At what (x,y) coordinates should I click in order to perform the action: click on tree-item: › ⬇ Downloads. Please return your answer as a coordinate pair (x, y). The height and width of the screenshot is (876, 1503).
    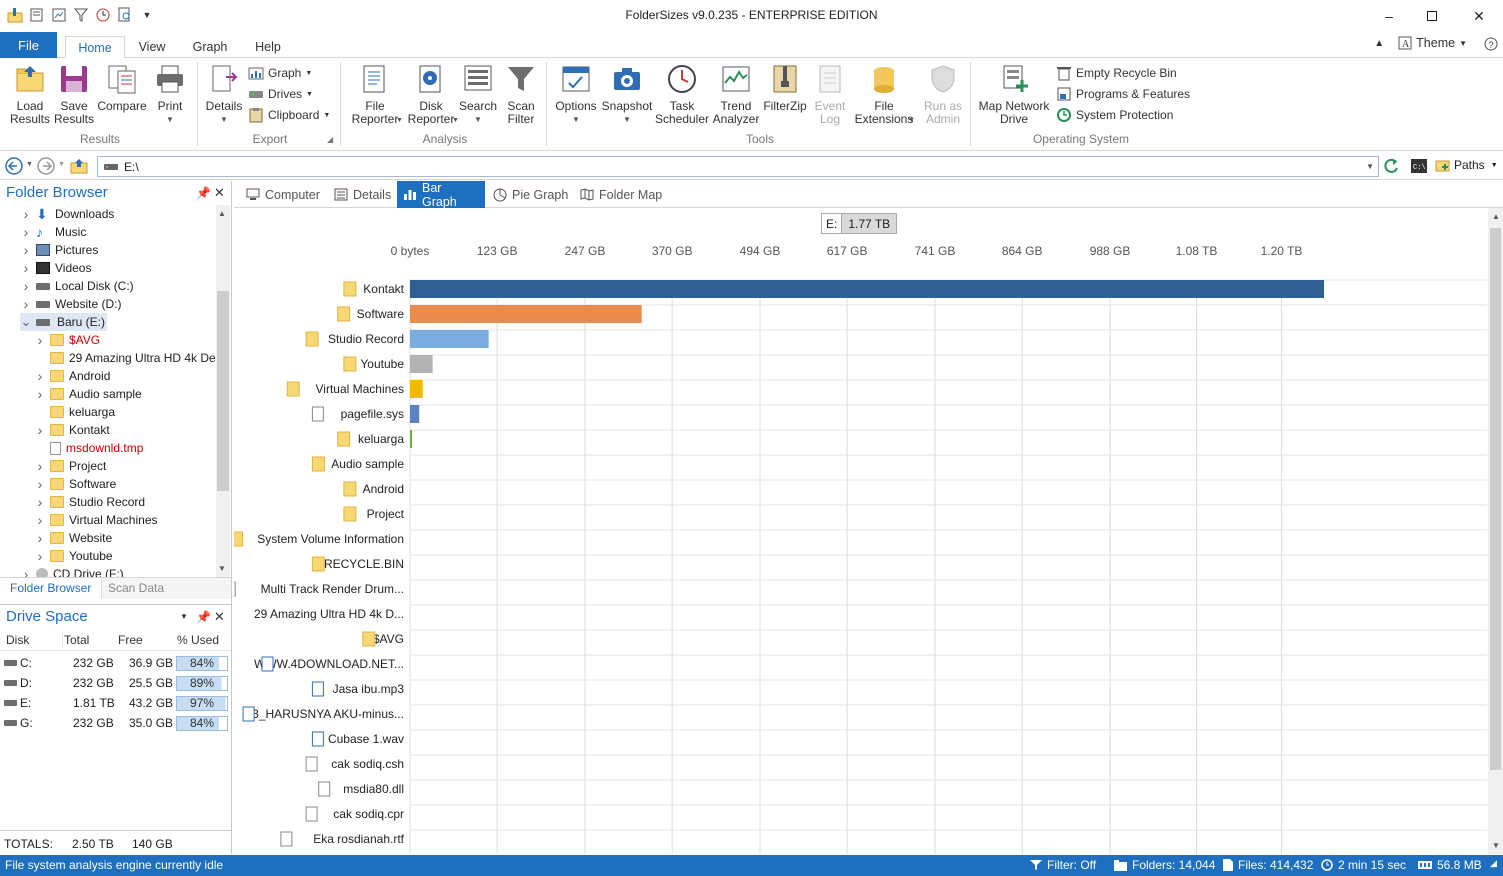
    Looking at the image, I should click on (67, 214).